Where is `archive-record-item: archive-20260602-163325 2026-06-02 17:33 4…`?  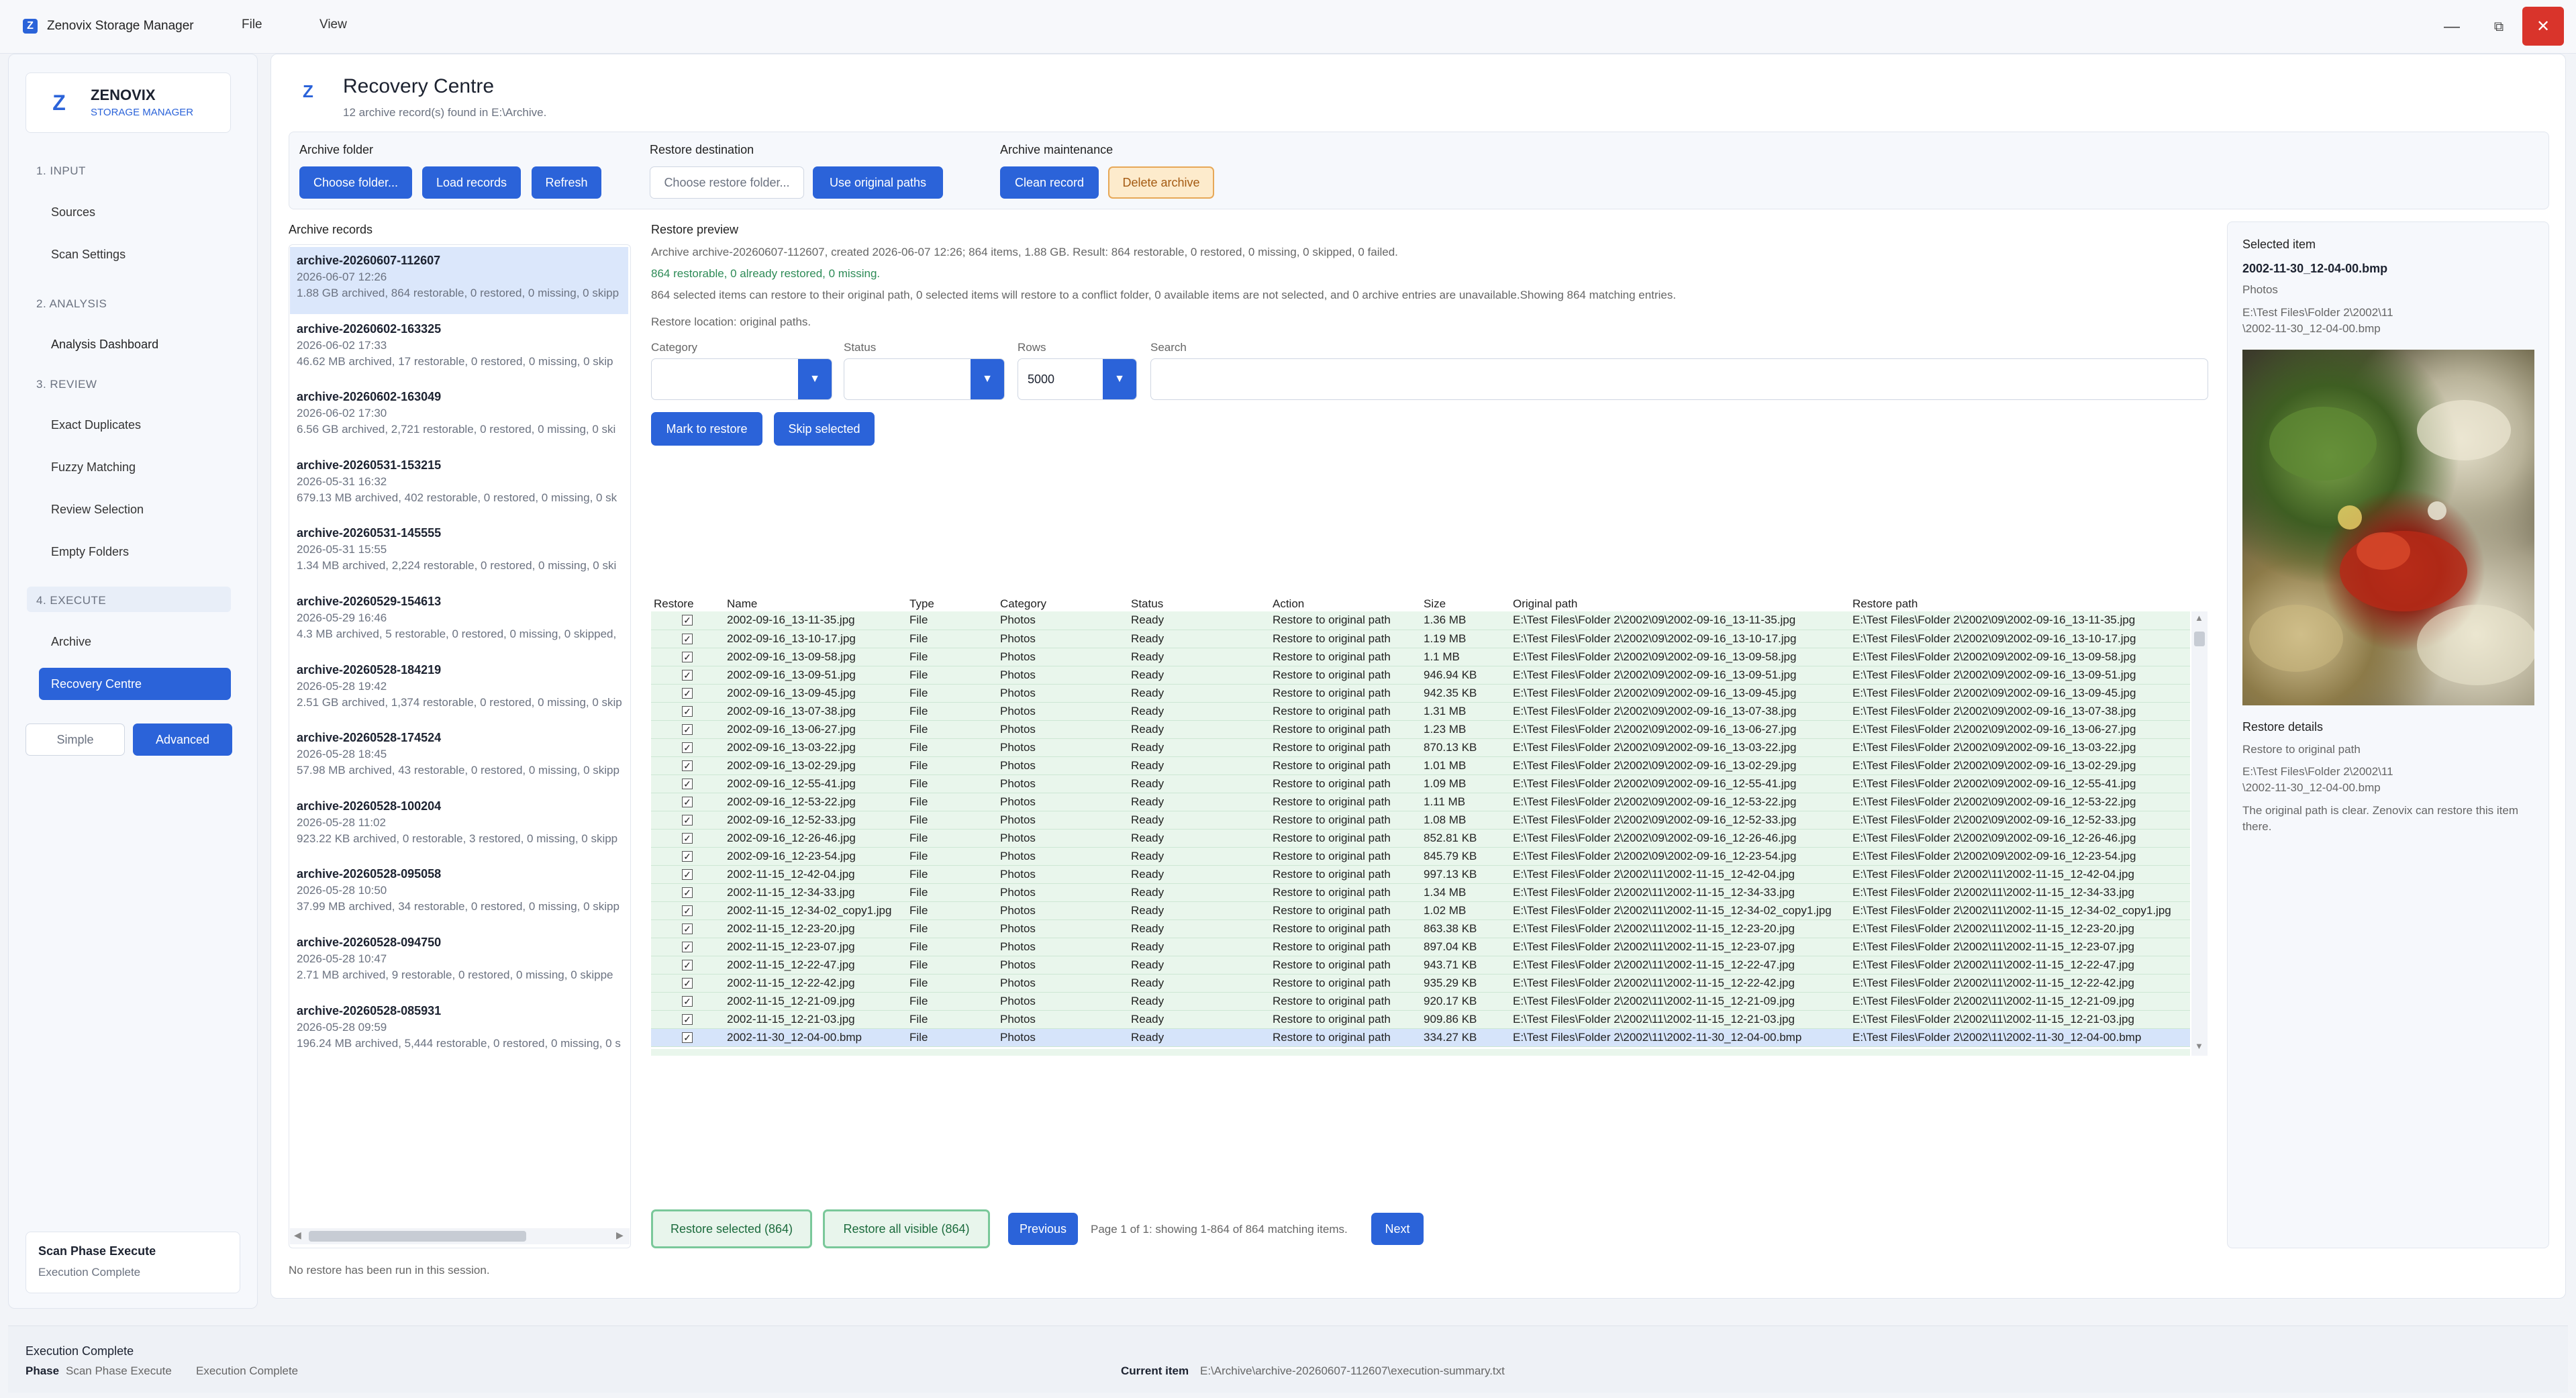
archive-record-item: archive-20260602-163325 2026-06-02 17:33 4… is located at coordinates (459, 349).